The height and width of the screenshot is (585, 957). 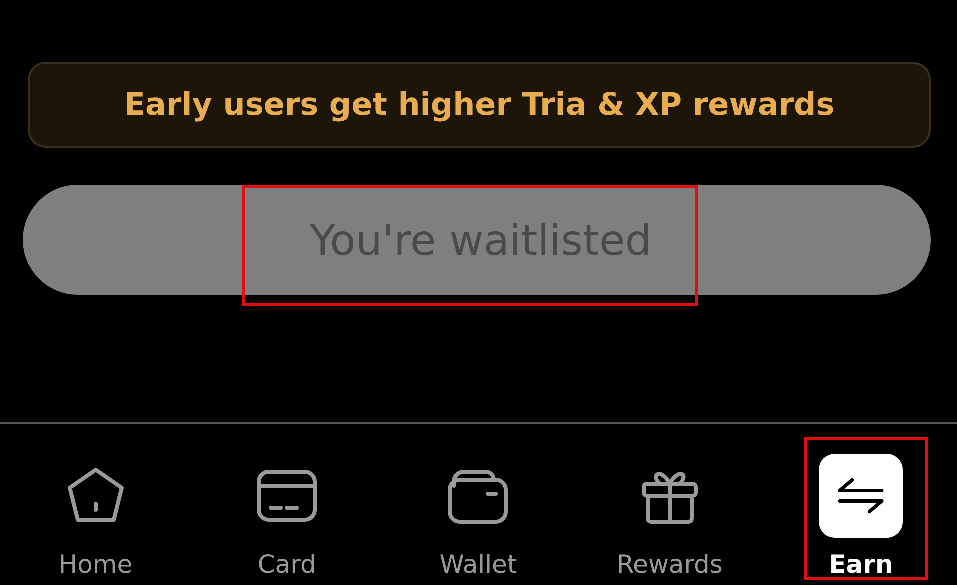 What do you see at coordinates (96, 515) in the screenshot?
I see `nav-tab: Home` at bounding box center [96, 515].